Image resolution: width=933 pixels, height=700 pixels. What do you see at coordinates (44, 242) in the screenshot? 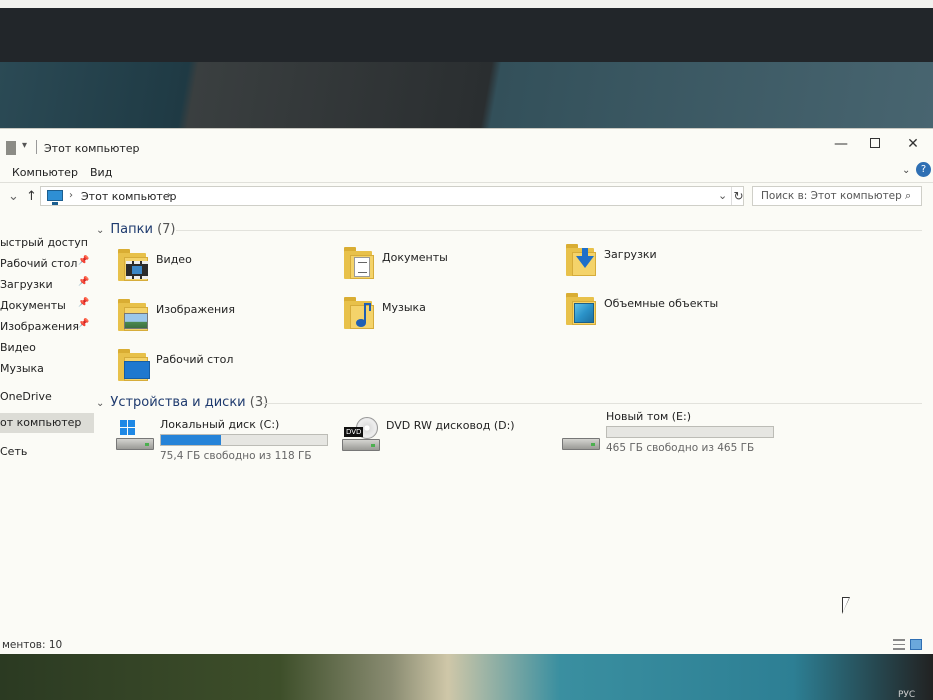
I see `sidebar-item-label: ыстрый доступ` at bounding box center [44, 242].